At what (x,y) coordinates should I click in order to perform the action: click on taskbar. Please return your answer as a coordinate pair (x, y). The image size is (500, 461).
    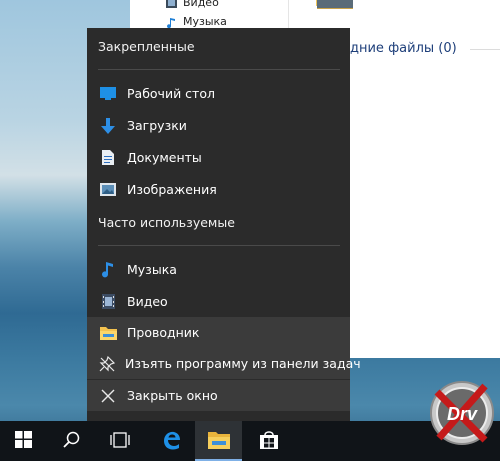
    Looking at the image, I should click on (250, 441).